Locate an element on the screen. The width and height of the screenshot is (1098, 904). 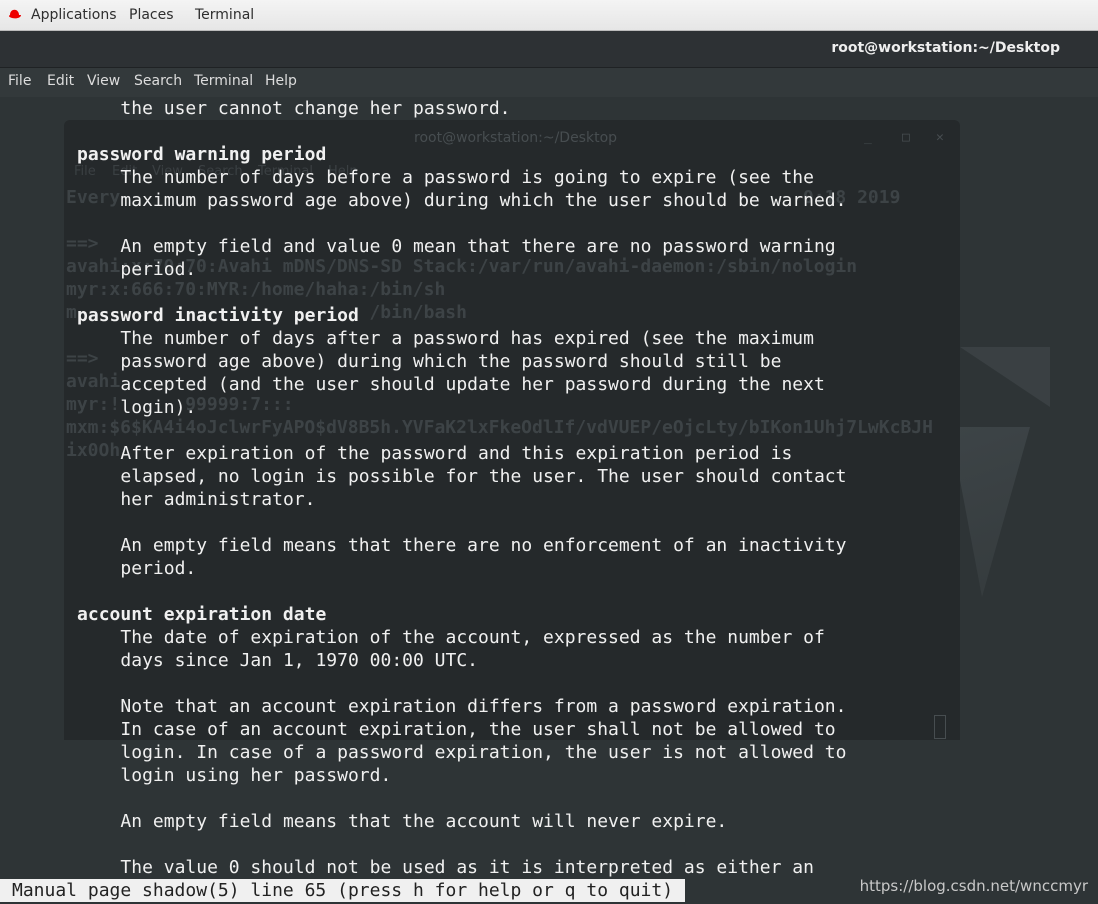
man-text-line: her administrator. is located at coordinates (218, 499).